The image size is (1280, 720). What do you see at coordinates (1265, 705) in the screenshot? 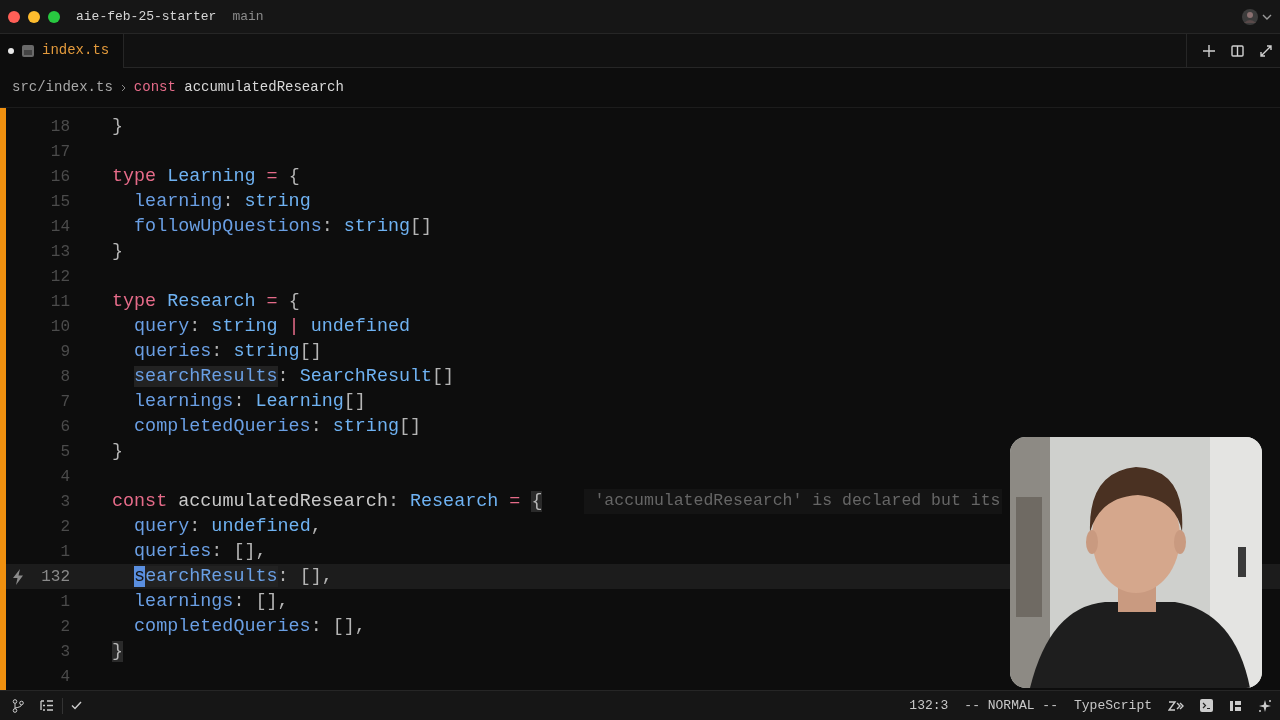
I see `sparkle-icon` at bounding box center [1265, 705].